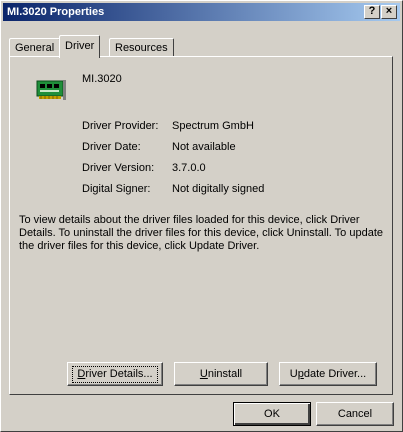 The image size is (403, 432). Describe the element at coordinates (80, 46) in the screenshot. I see `tab-driver: Driver` at that location.